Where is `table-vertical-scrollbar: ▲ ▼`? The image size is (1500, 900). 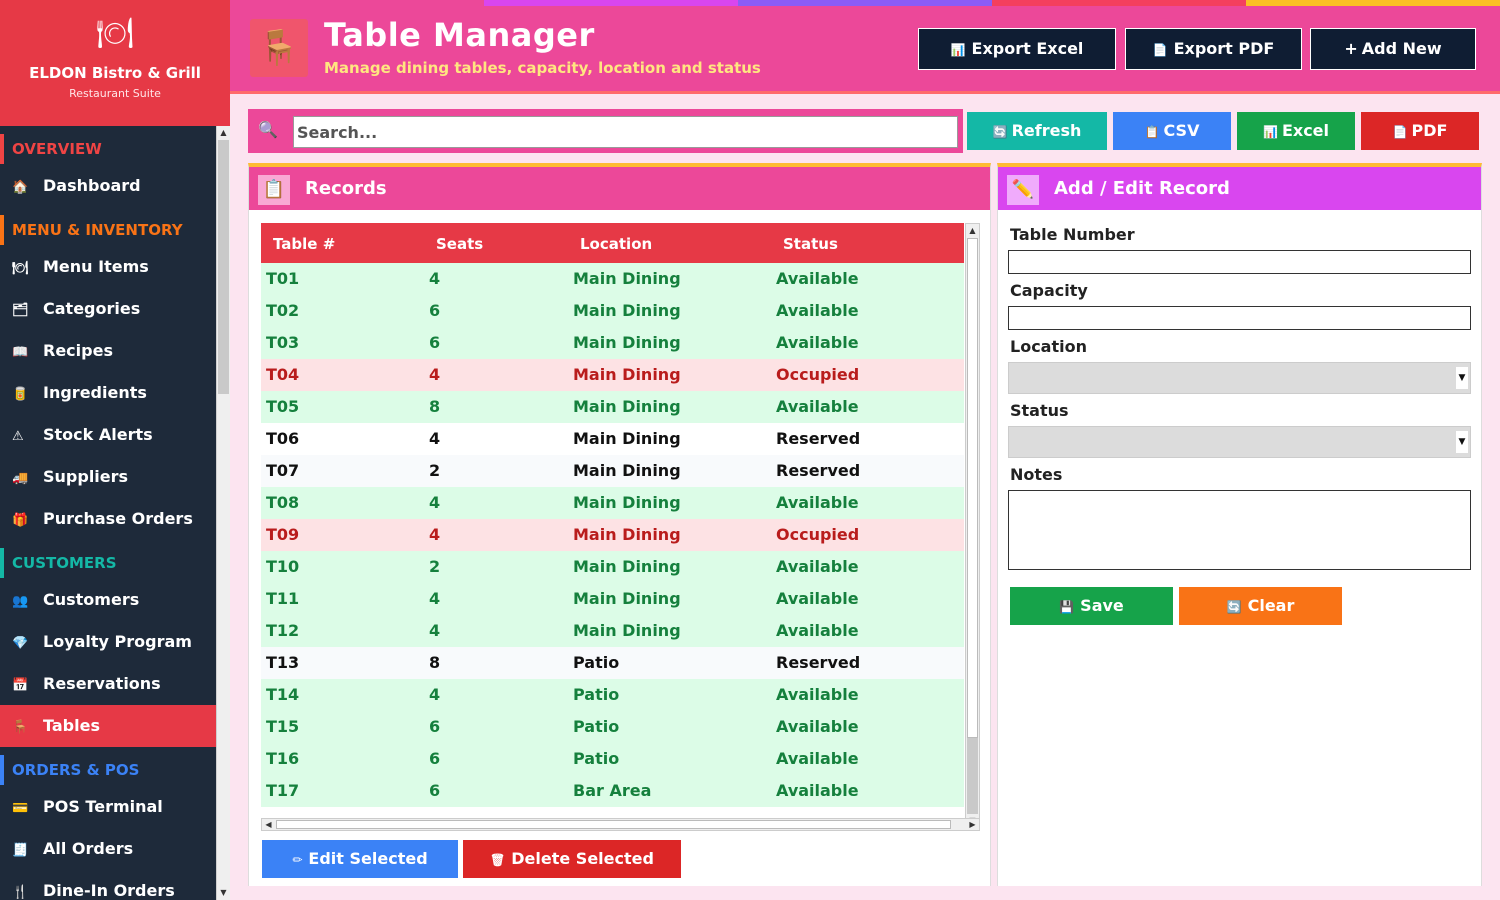 table-vertical-scrollbar: ▲ ▼ is located at coordinates (972, 526).